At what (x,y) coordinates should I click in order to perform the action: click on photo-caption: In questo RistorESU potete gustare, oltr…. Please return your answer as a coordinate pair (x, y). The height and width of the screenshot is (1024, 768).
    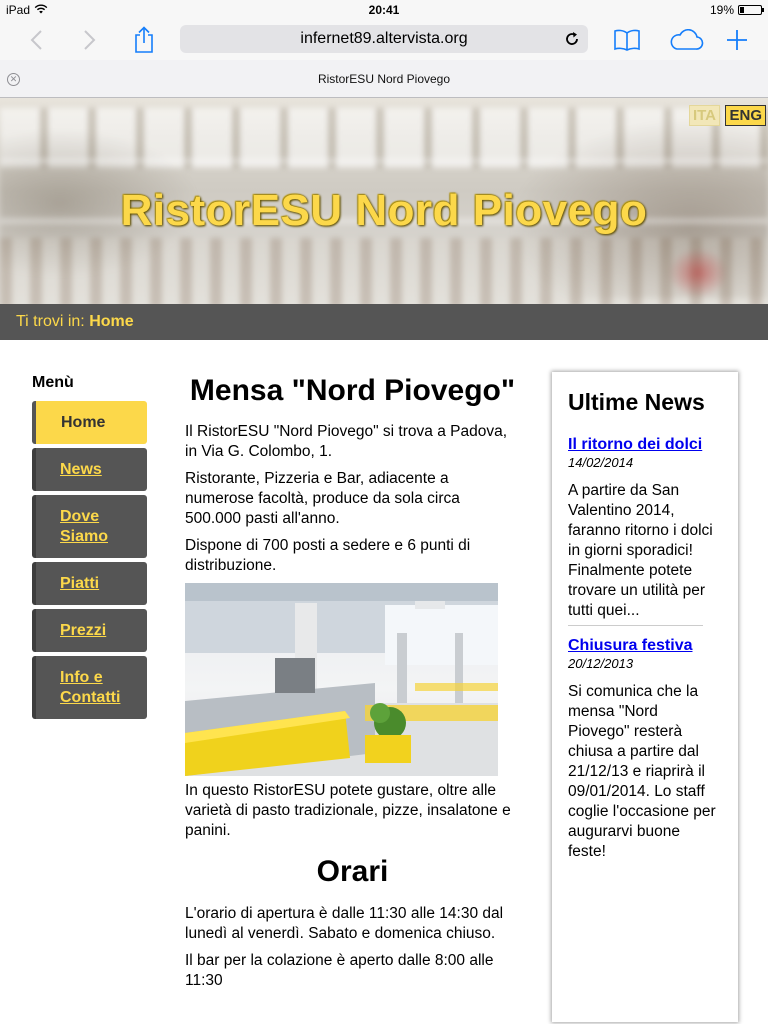
    Looking at the image, I should click on (348, 810).